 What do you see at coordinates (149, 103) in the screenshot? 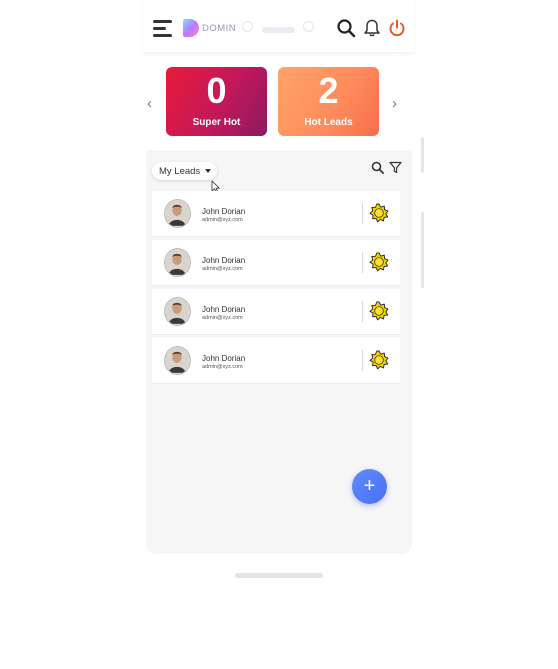
I see `prev-arrow-icon: ‹` at bounding box center [149, 103].